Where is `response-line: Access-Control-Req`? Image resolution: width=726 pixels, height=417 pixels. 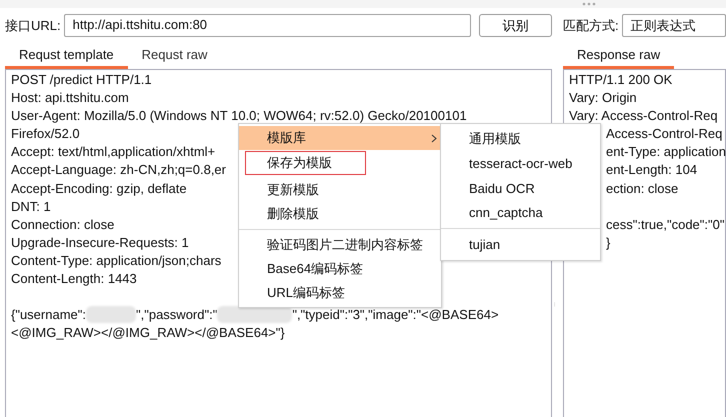
response-line: Access-Control-Req is located at coordinates (664, 134).